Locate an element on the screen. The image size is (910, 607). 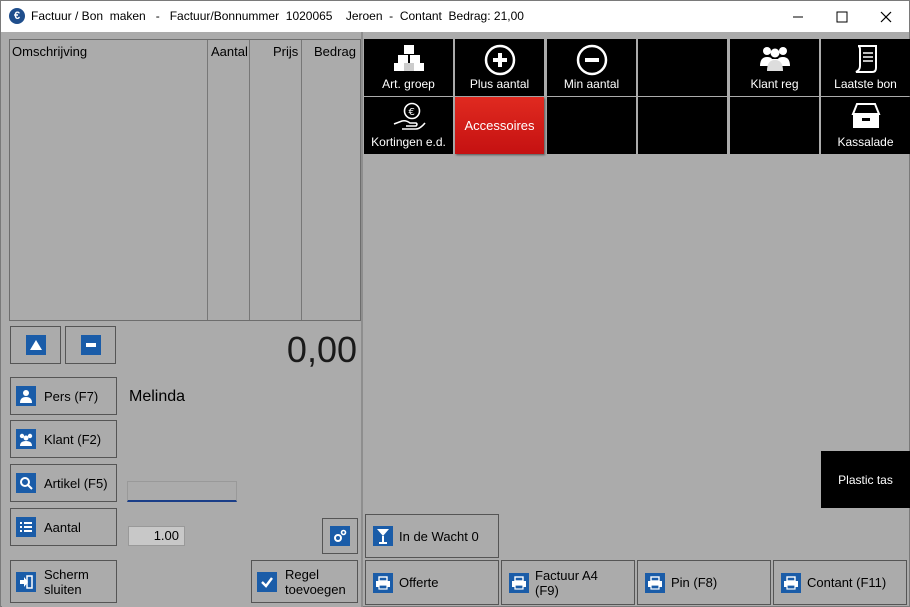
regel-line-1: Regel is located at coordinates (302, 574).